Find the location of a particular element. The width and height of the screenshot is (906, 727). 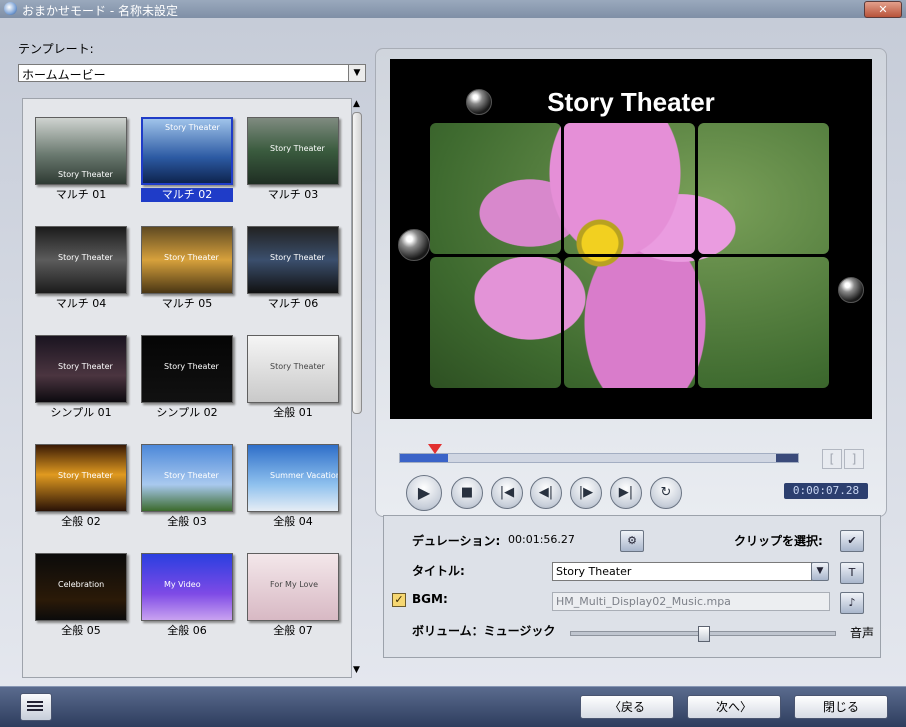

mark-out-button: ] is located at coordinates (854, 459).